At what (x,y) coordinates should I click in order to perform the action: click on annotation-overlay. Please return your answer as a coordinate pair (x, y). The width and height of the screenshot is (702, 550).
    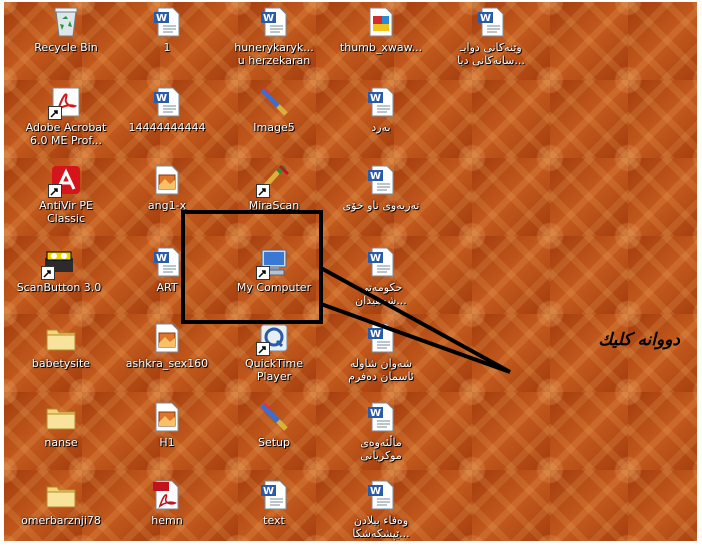
    Looking at the image, I should click on (346, 292).